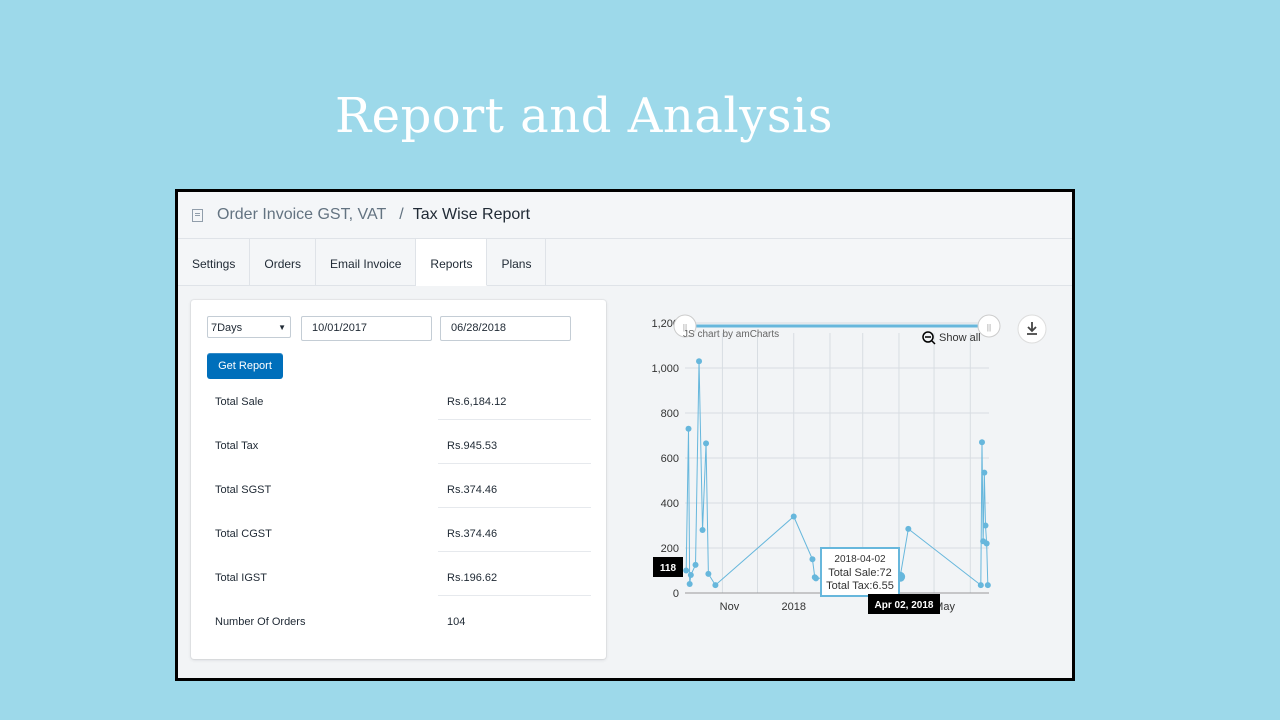 The image size is (1280, 720). I want to click on from-date-input: 10/01/2017, so click(366, 328).